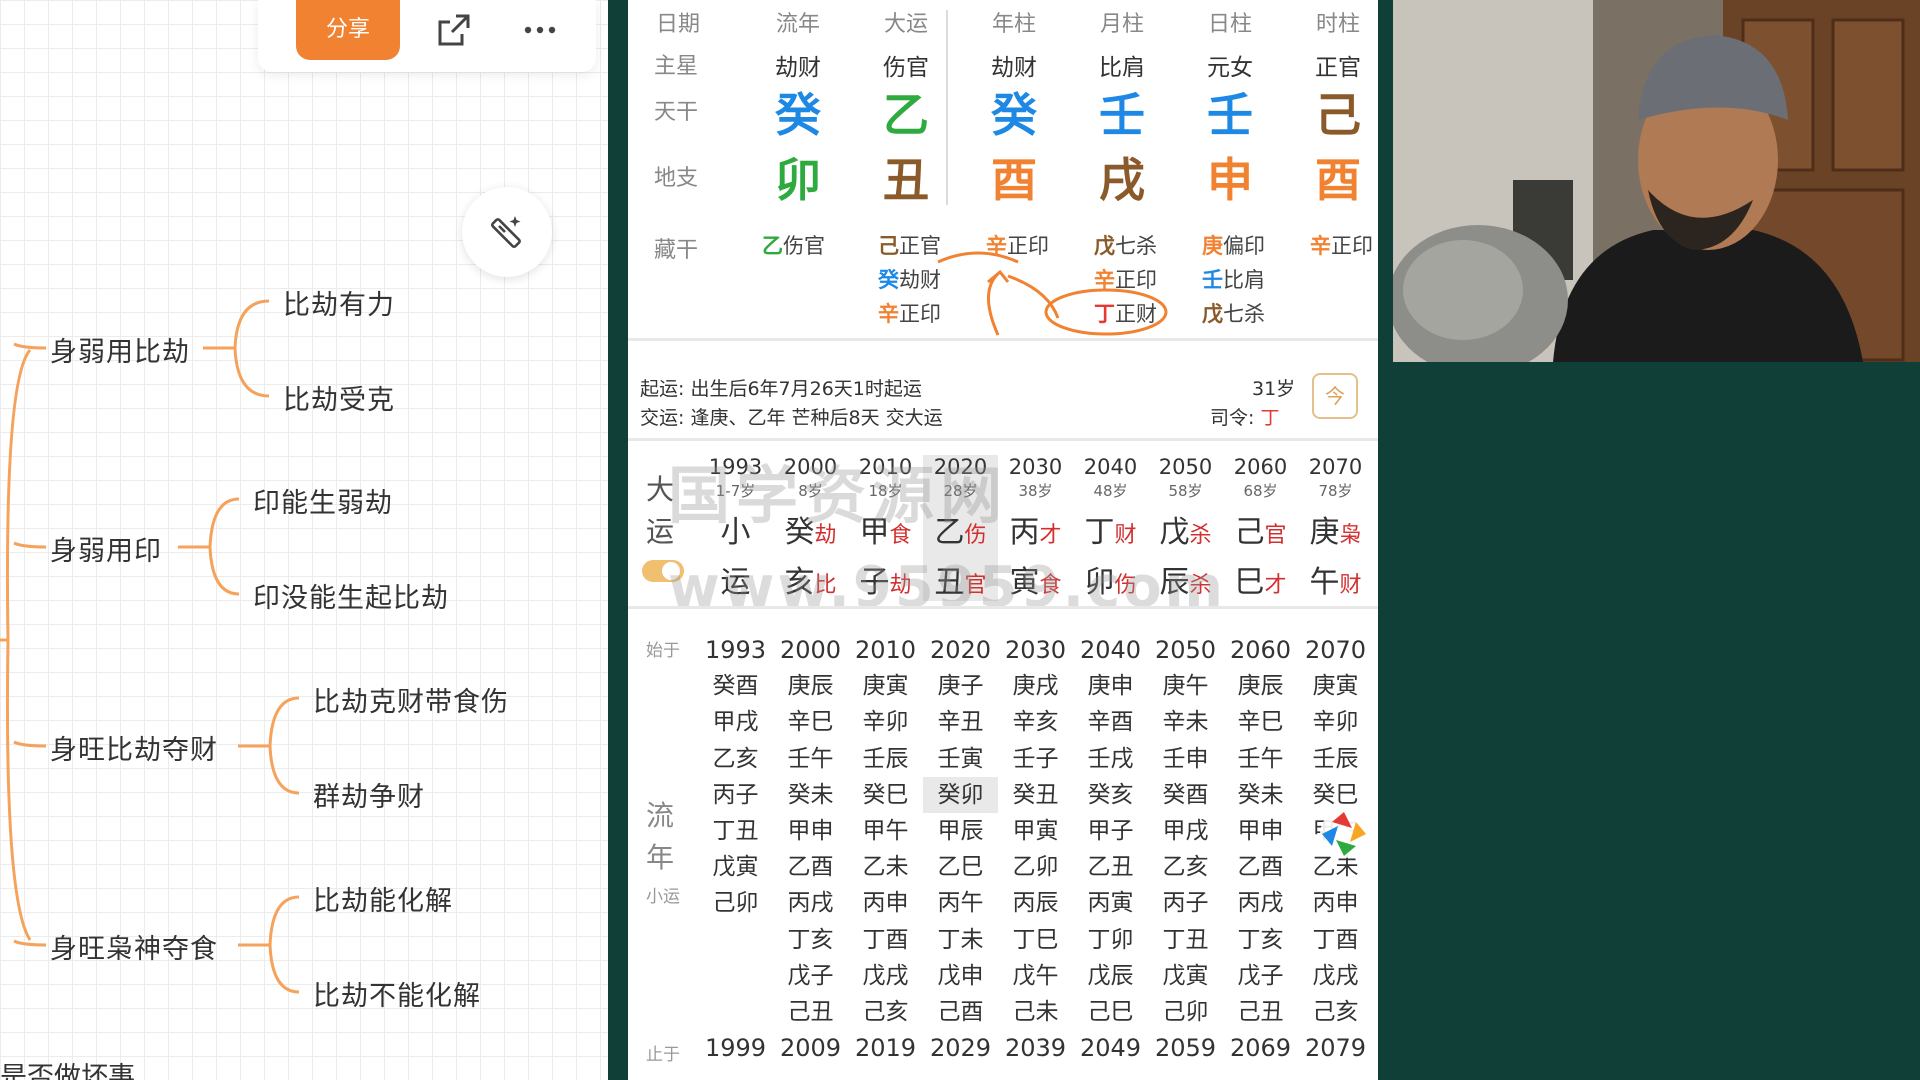 The width and height of the screenshot is (1920, 1080). I want to click on liunian-cell: 丁巳, so click(1035, 940).